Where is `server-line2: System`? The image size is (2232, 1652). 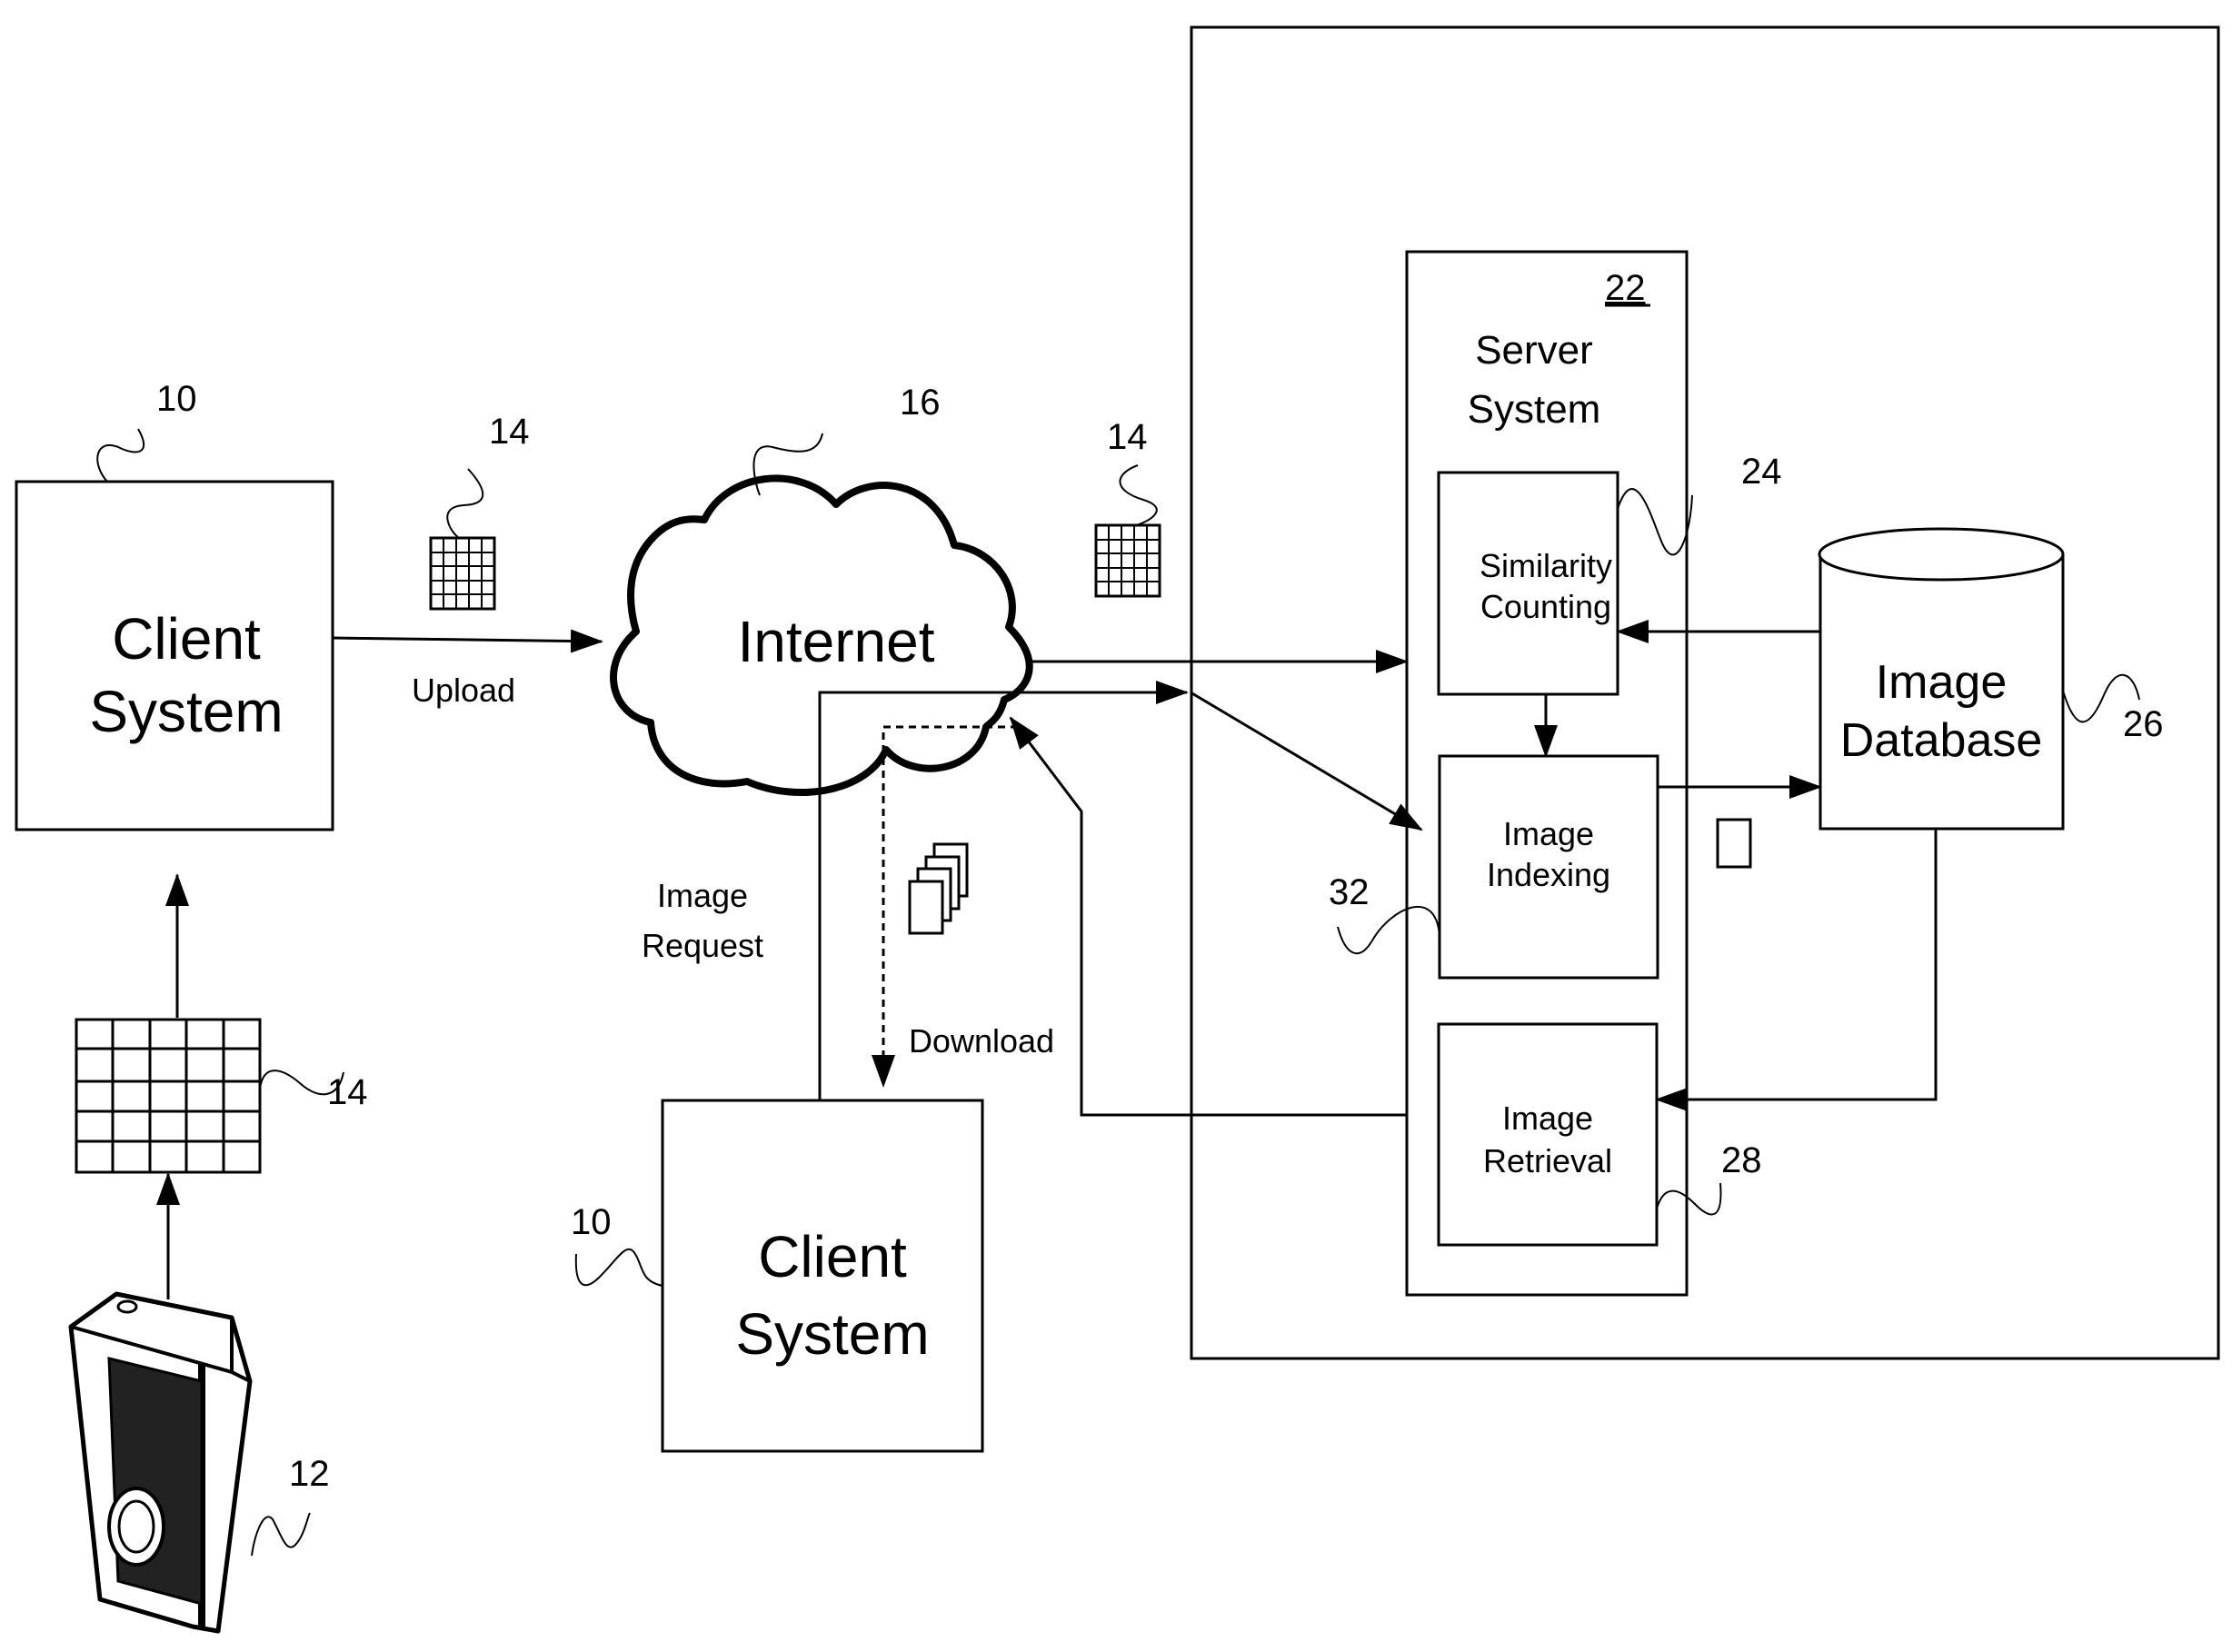
server-line2: System is located at coordinates (1534, 409).